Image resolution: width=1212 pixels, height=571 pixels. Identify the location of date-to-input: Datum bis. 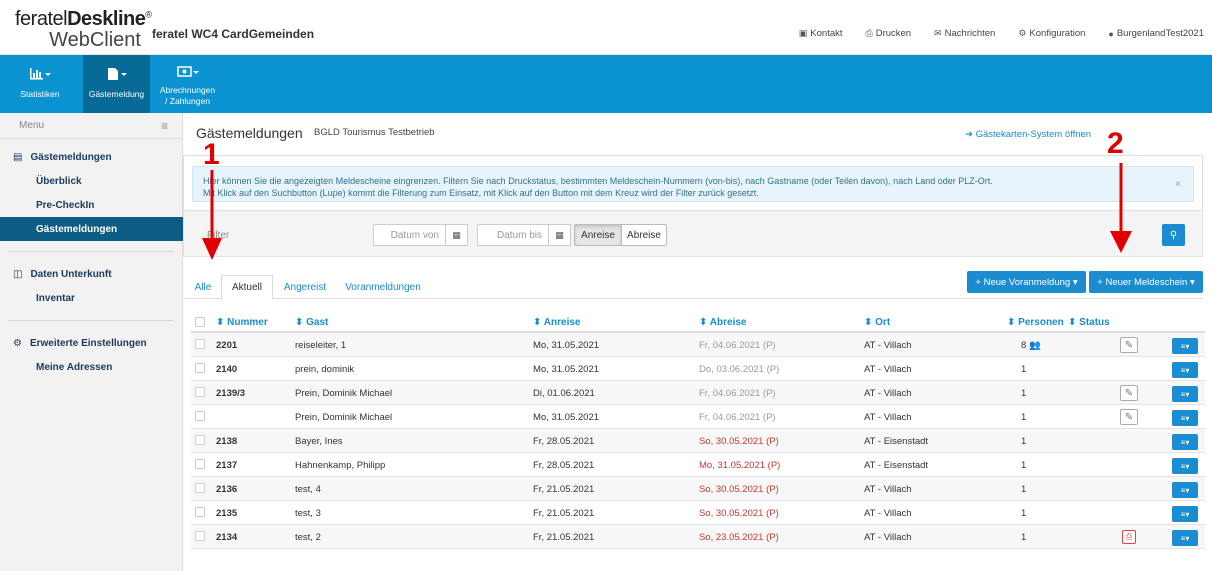
(513, 235).